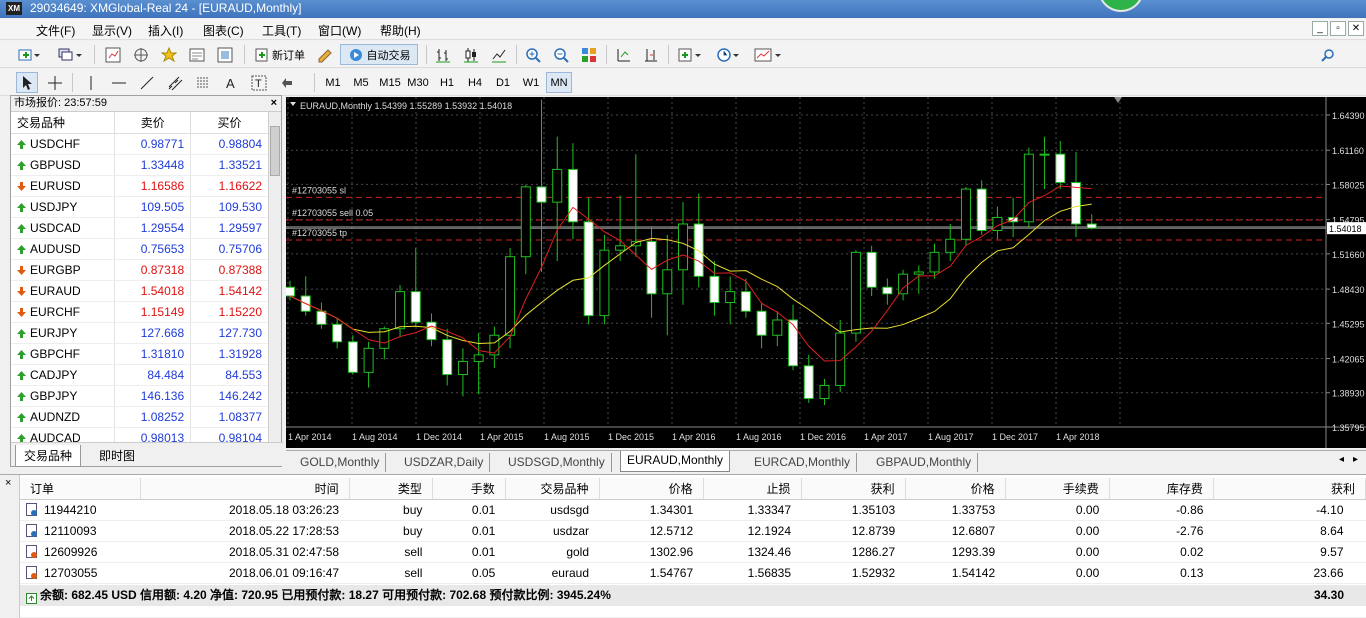  I want to click on tab-symbols: 交易品种, so click(48, 456).